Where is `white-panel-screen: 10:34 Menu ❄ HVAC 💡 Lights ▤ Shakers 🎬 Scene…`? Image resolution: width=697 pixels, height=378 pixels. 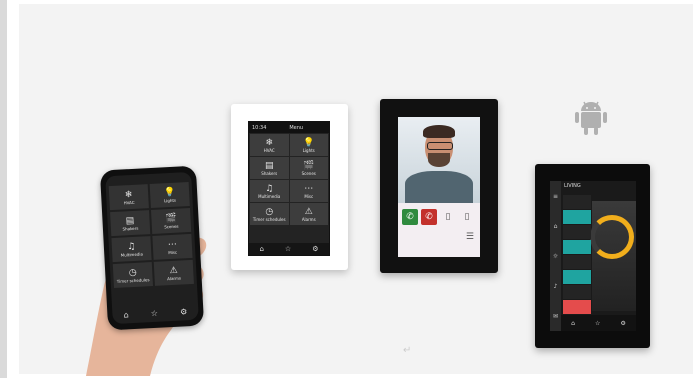
white-panel-screen: 10:34 Menu ❄ HVAC 💡 Lights ▤ Shakers 🎬 Scene… is located at coordinates (289, 188).